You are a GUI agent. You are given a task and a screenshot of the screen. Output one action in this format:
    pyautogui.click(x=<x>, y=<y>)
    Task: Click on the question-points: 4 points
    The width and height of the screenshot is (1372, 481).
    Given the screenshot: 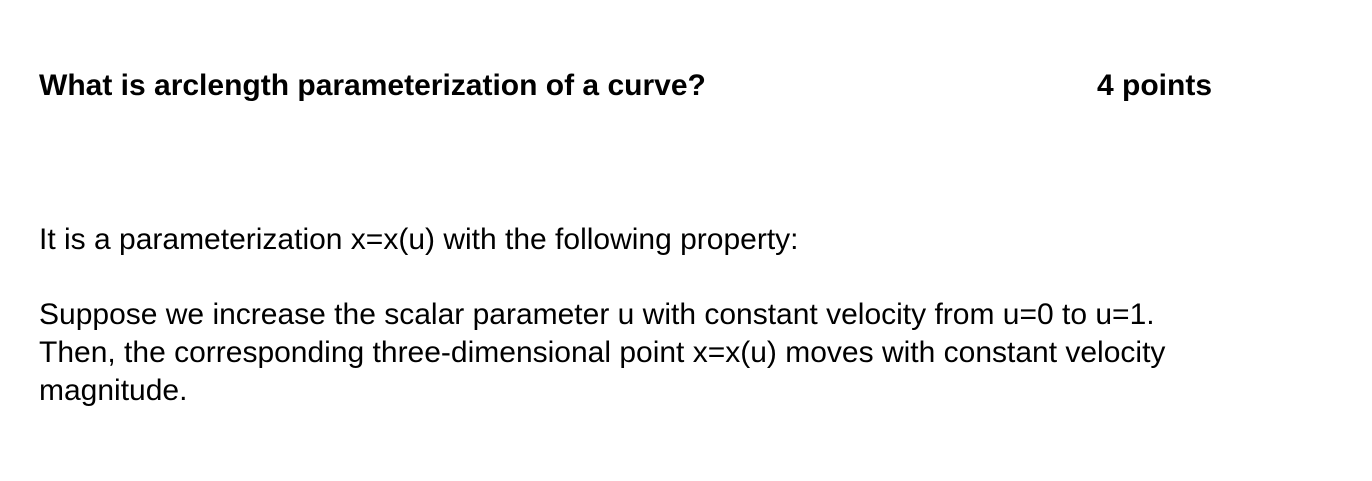 What is the action you would take?
    pyautogui.click(x=1155, y=85)
    